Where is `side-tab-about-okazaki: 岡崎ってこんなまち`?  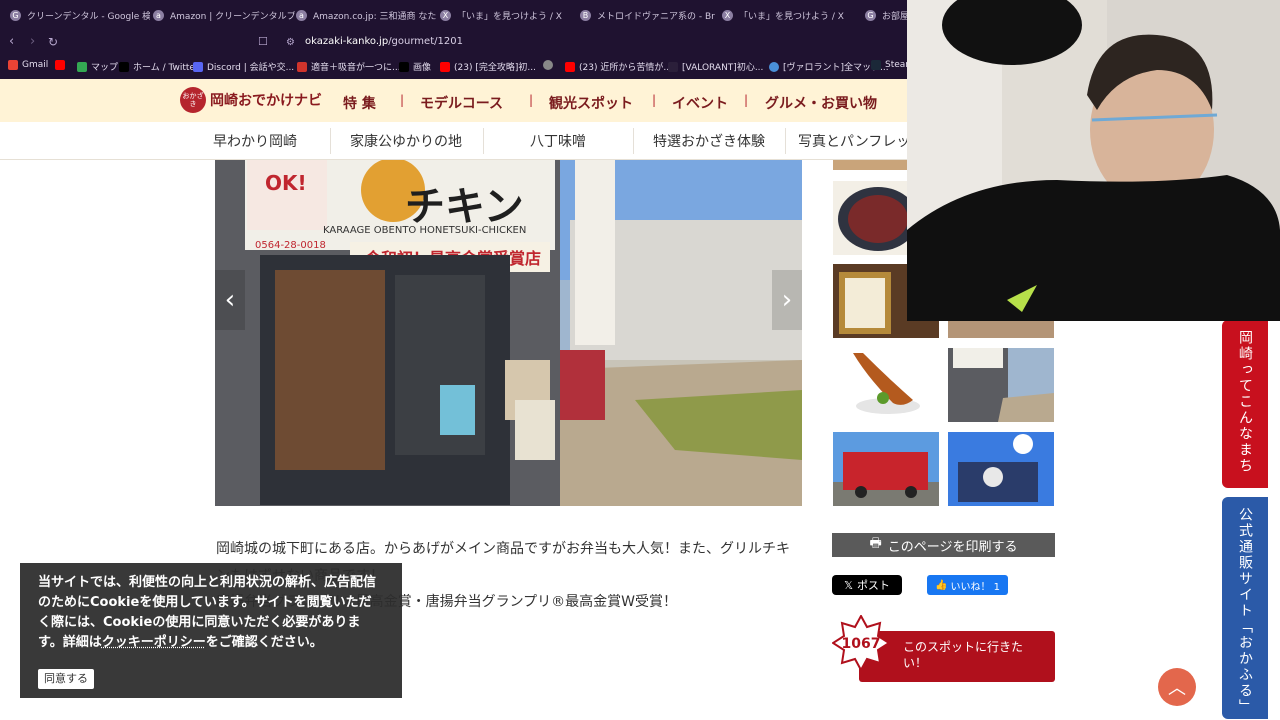
side-tab-about-okazaki: 岡崎ってこんなまち is located at coordinates (1245, 404).